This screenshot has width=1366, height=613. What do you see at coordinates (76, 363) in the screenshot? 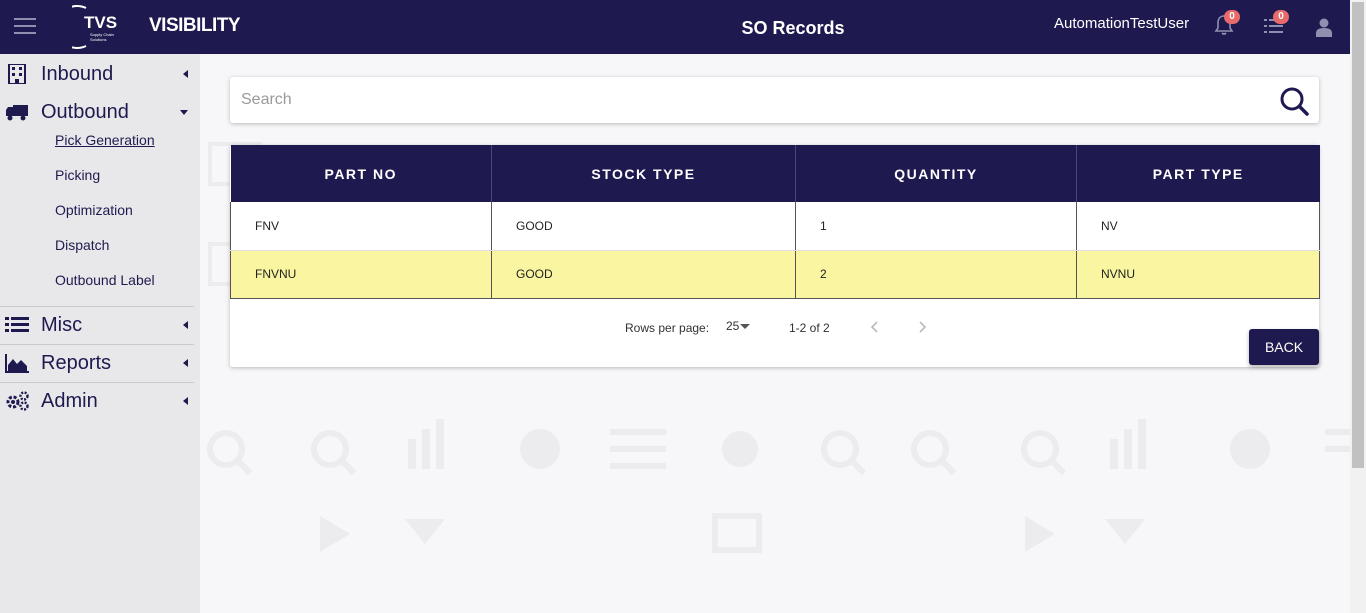
I see `sidebar-item-label: Reports` at bounding box center [76, 363].